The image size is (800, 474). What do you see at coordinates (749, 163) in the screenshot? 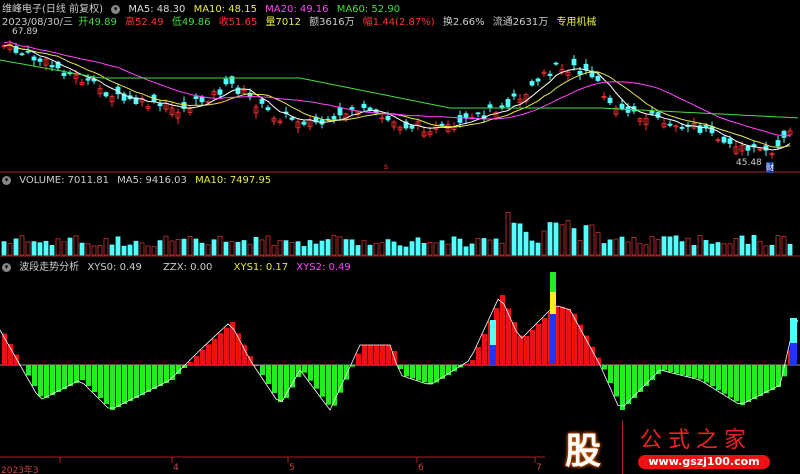
I see `price-low-label: 45.48` at bounding box center [749, 163].